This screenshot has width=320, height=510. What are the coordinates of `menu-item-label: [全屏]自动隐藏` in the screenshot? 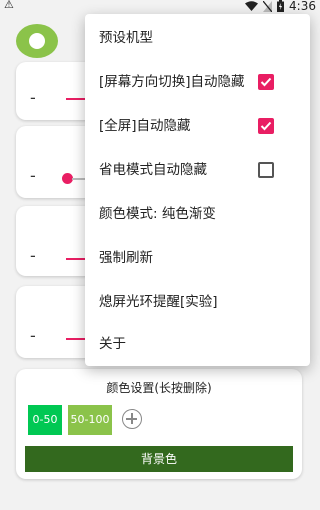 It's located at (145, 126).